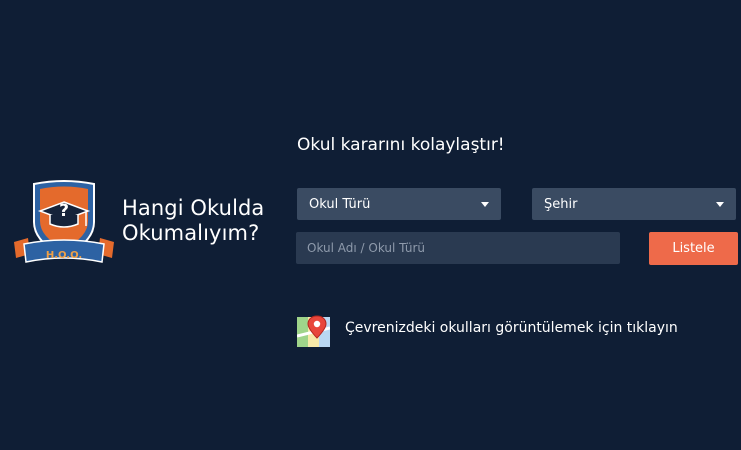 The width and height of the screenshot is (741, 450). Describe the element at coordinates (191, 233) in the screenshot. I see `brand-title-line2: Okumalıyım?` at that location.